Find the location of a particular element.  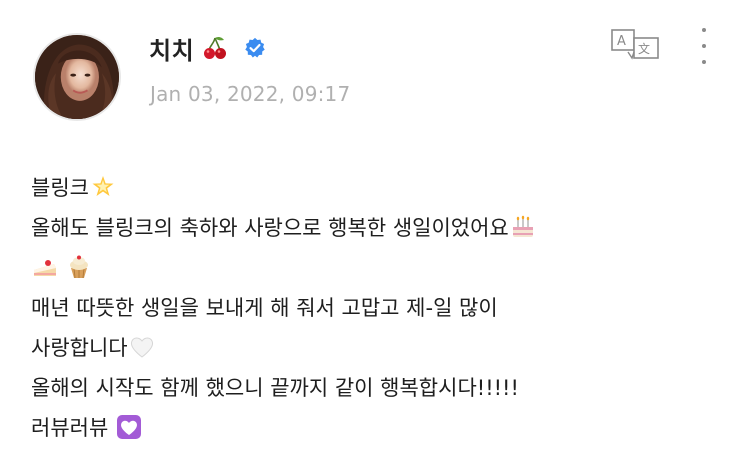

post-line: 올해의 시작도 함께 했으니 끝까지 같이 행복합시다!!!!! is located at coordinates (371, 388).